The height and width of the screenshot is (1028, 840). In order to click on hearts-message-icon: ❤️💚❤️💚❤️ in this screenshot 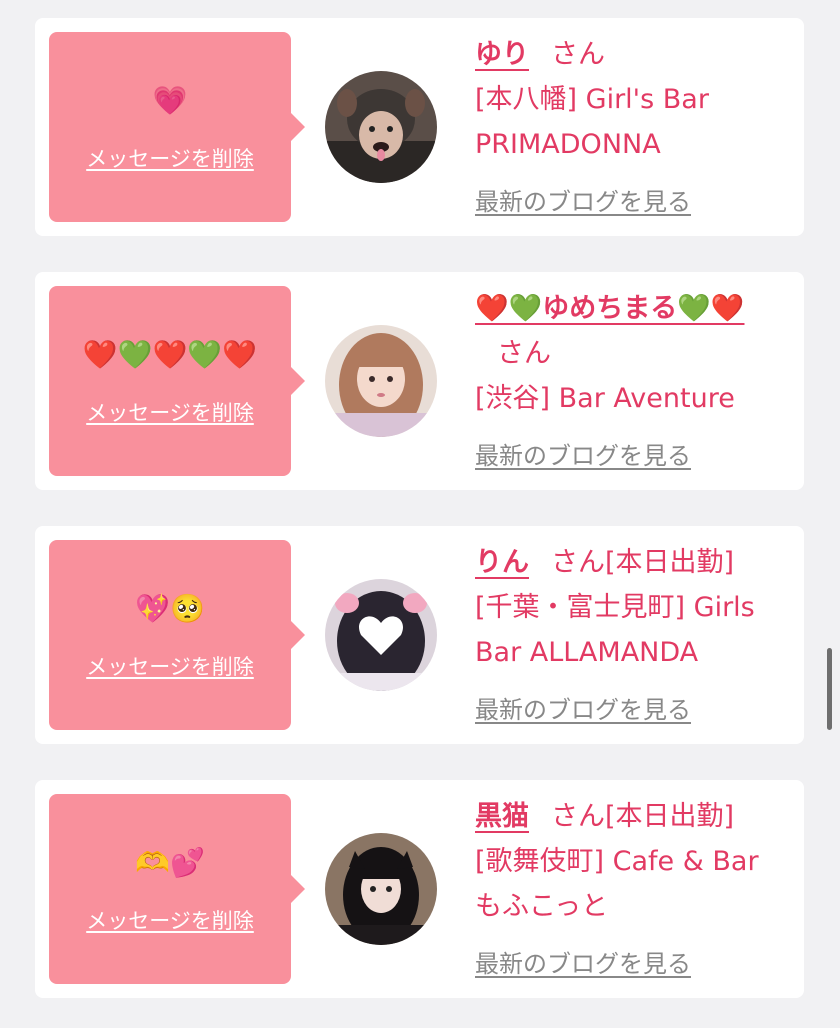, I will do `click(170, 354)`.